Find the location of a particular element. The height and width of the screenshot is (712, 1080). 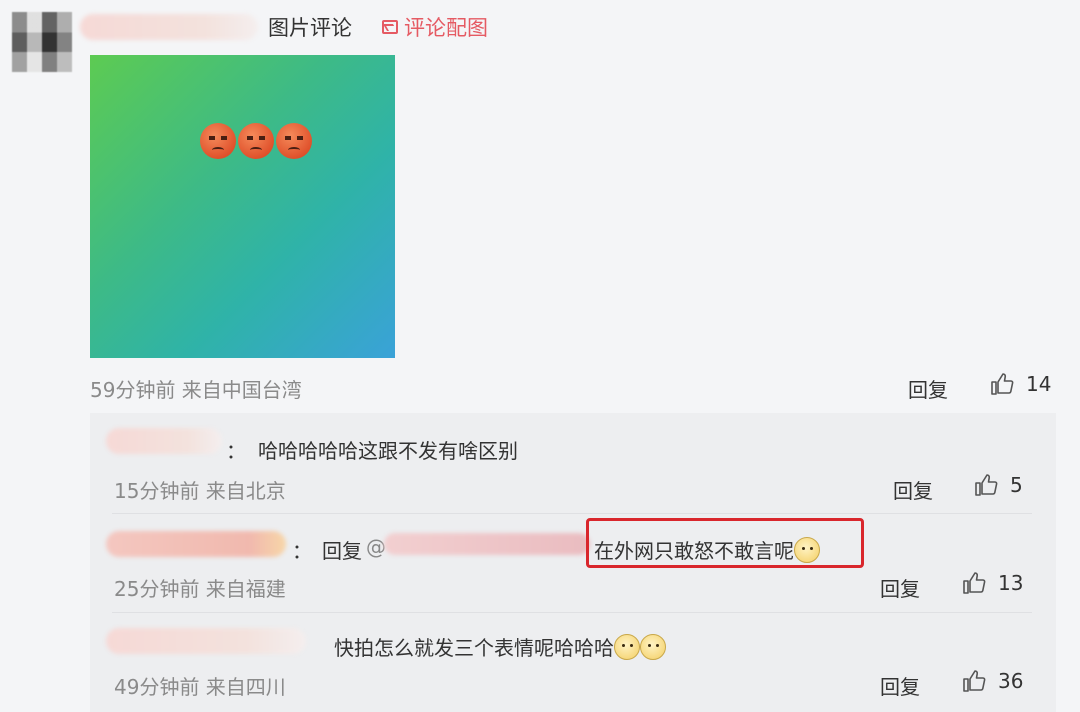

like-button: 5 is located at coordinates (998, 485).